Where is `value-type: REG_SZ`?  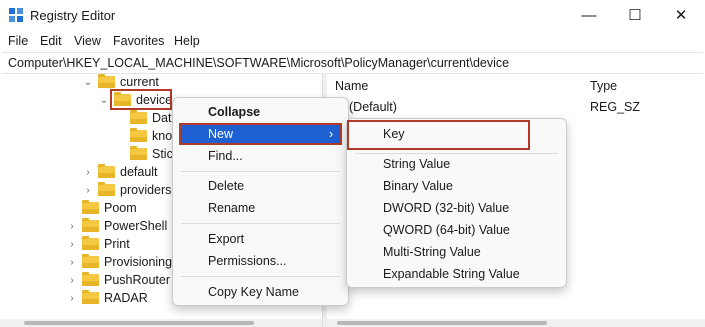
value-type: REG_SZ is located at coordinates (615, 107).